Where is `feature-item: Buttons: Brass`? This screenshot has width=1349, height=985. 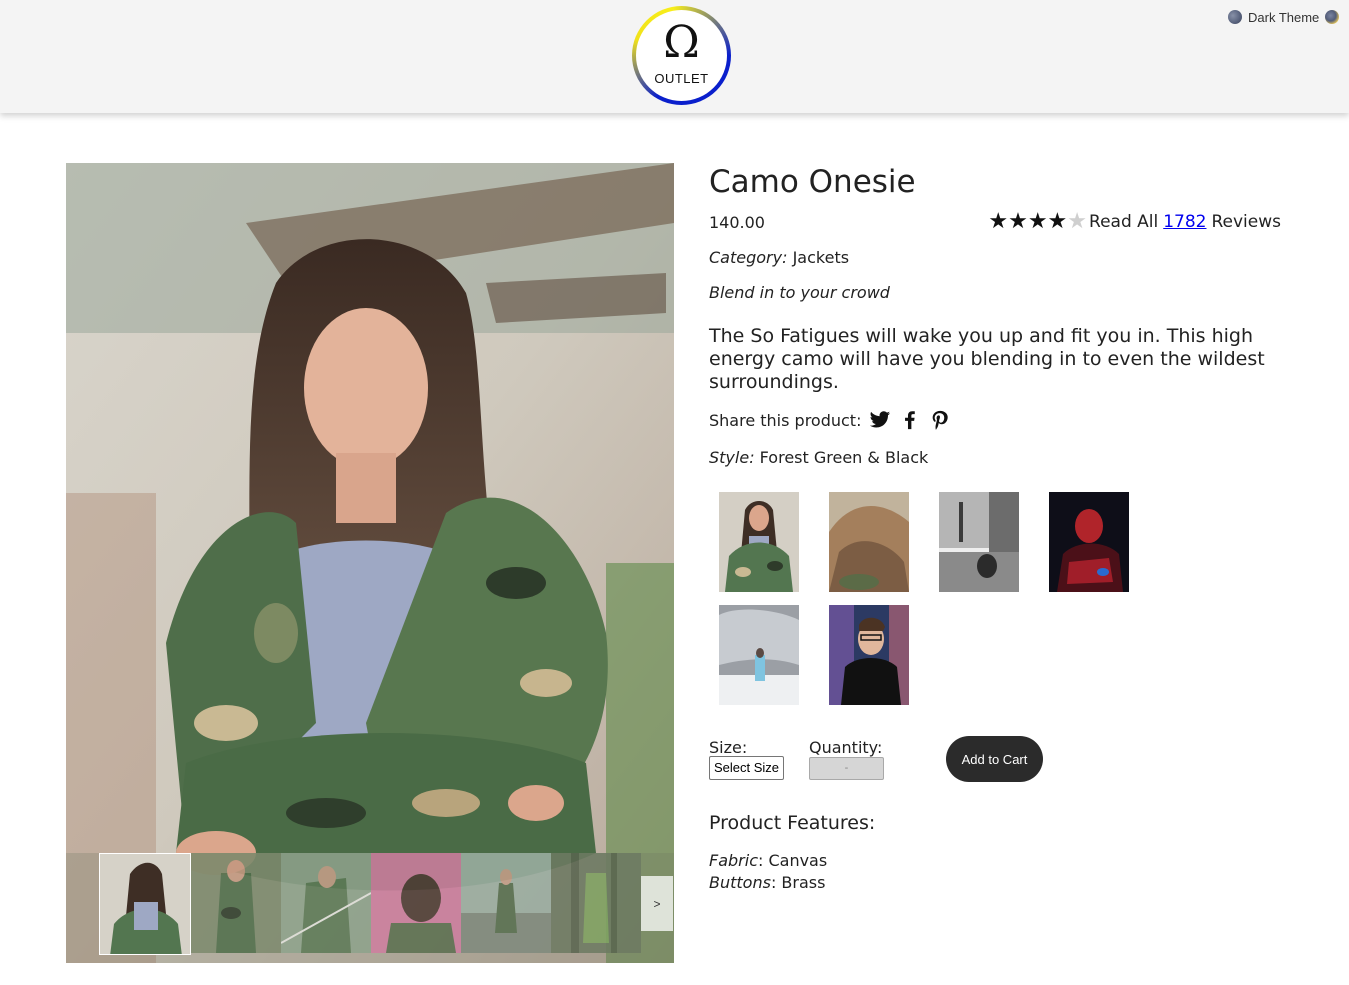 feature-item: Buttons: Brass is located at coordinates (767, 882).